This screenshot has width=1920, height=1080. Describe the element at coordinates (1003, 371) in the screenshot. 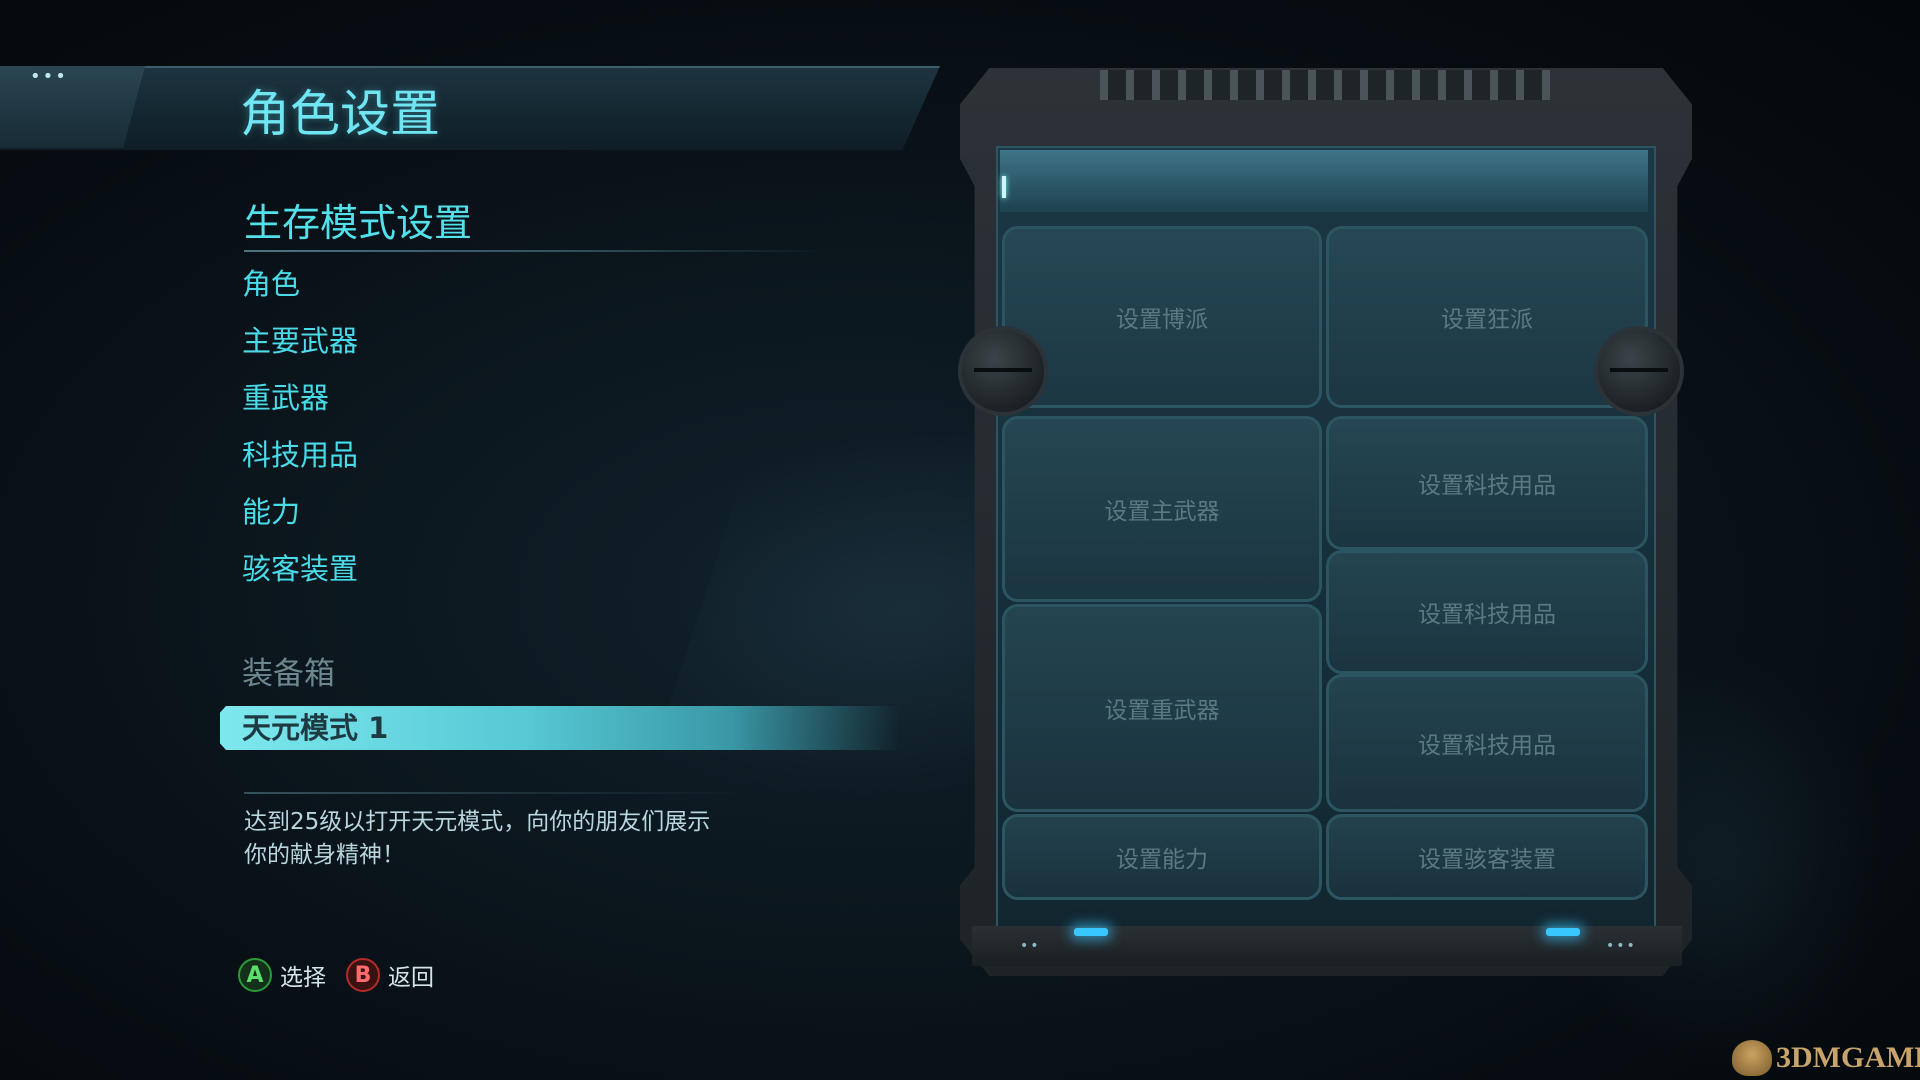

I see `panel-knob-left-icon` at that location.